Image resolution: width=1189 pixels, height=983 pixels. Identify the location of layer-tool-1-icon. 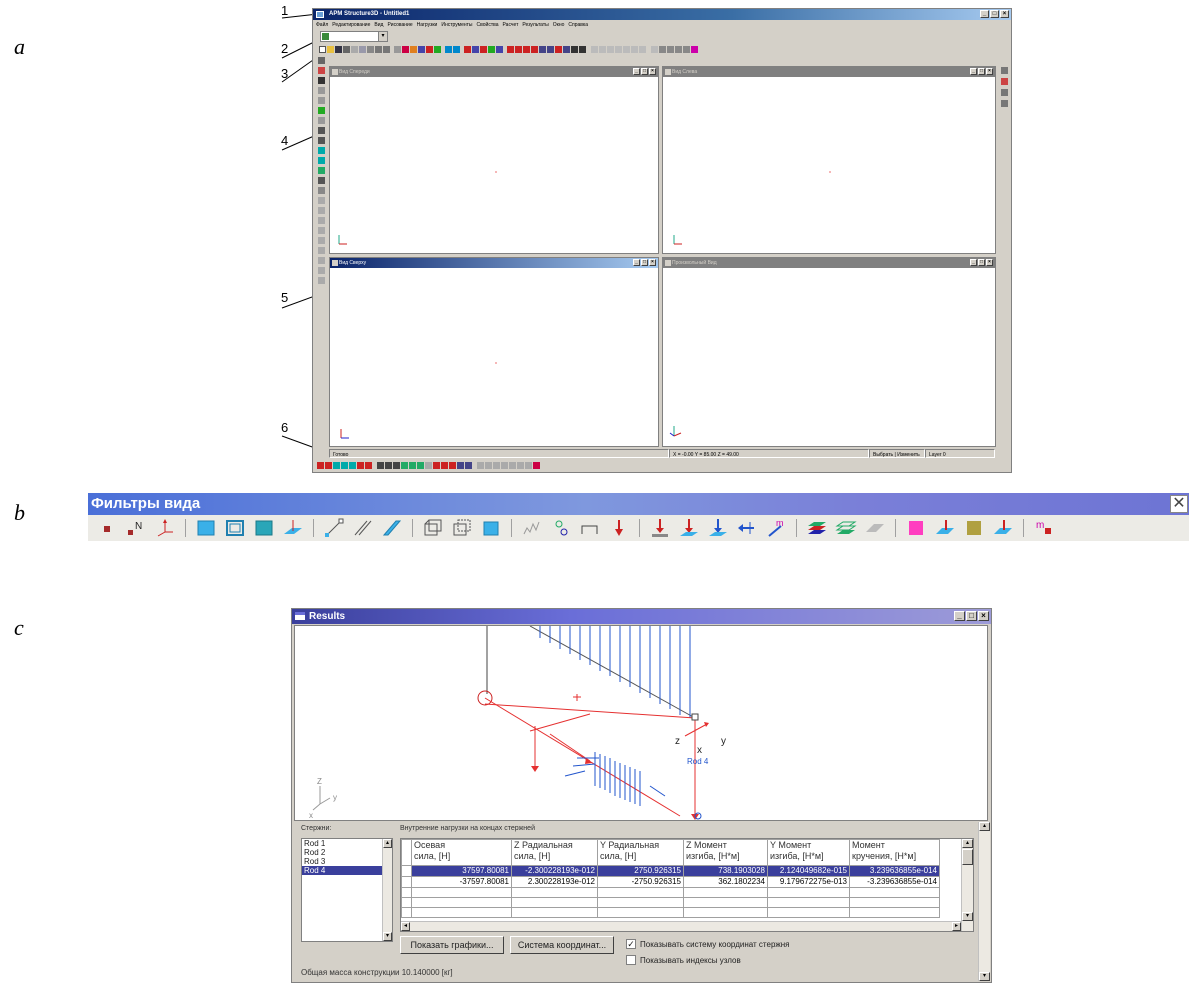
(594, 49).